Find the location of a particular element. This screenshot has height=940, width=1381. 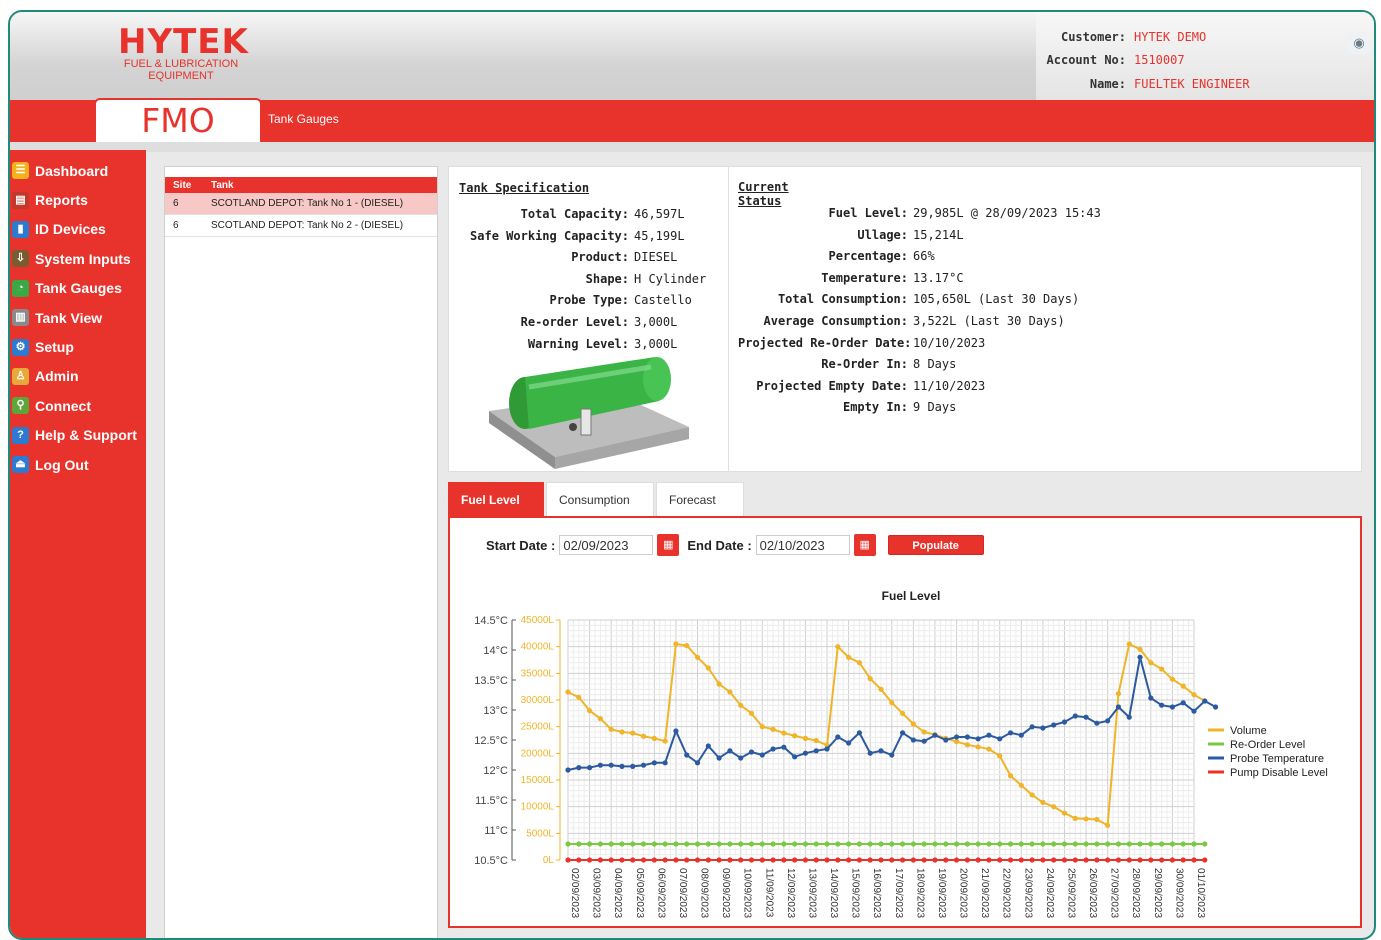

sidebar-item-admin: ♙ Admin is located at coordinates (78, 376).